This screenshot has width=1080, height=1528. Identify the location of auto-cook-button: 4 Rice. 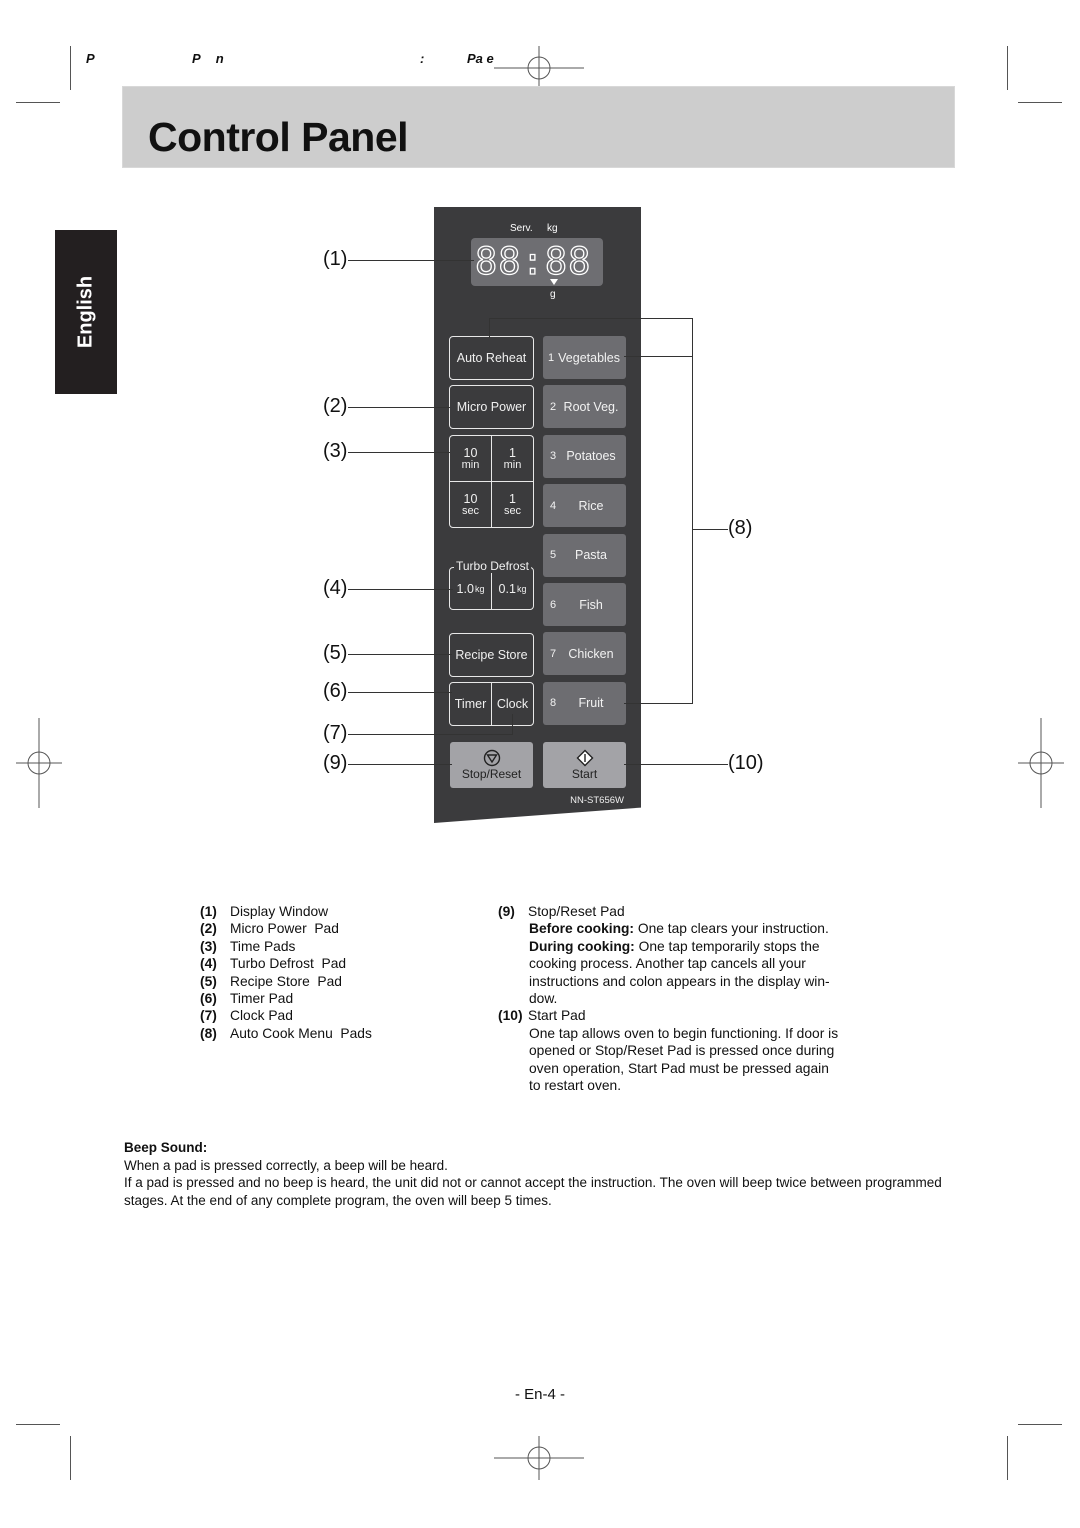
(584, 506).